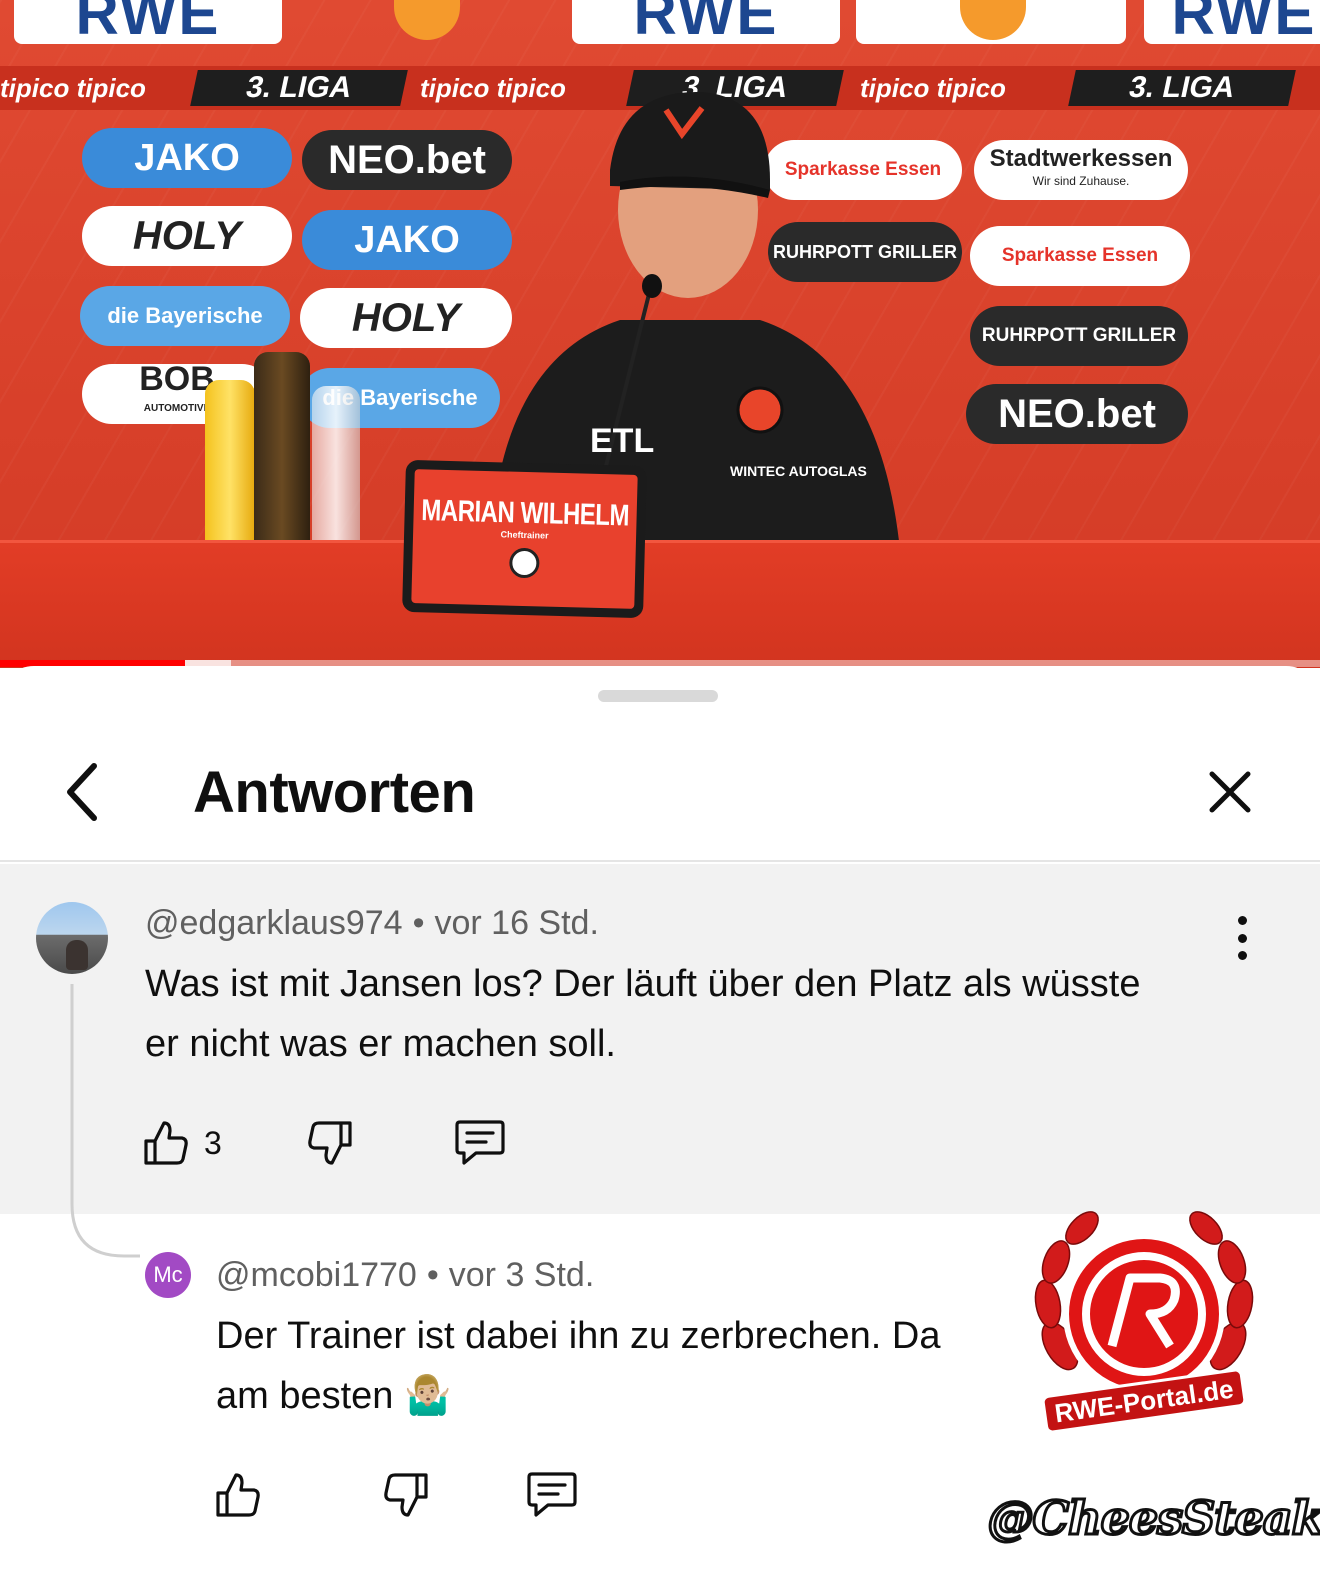  I want to click on close-icon, so click(1230, 792).